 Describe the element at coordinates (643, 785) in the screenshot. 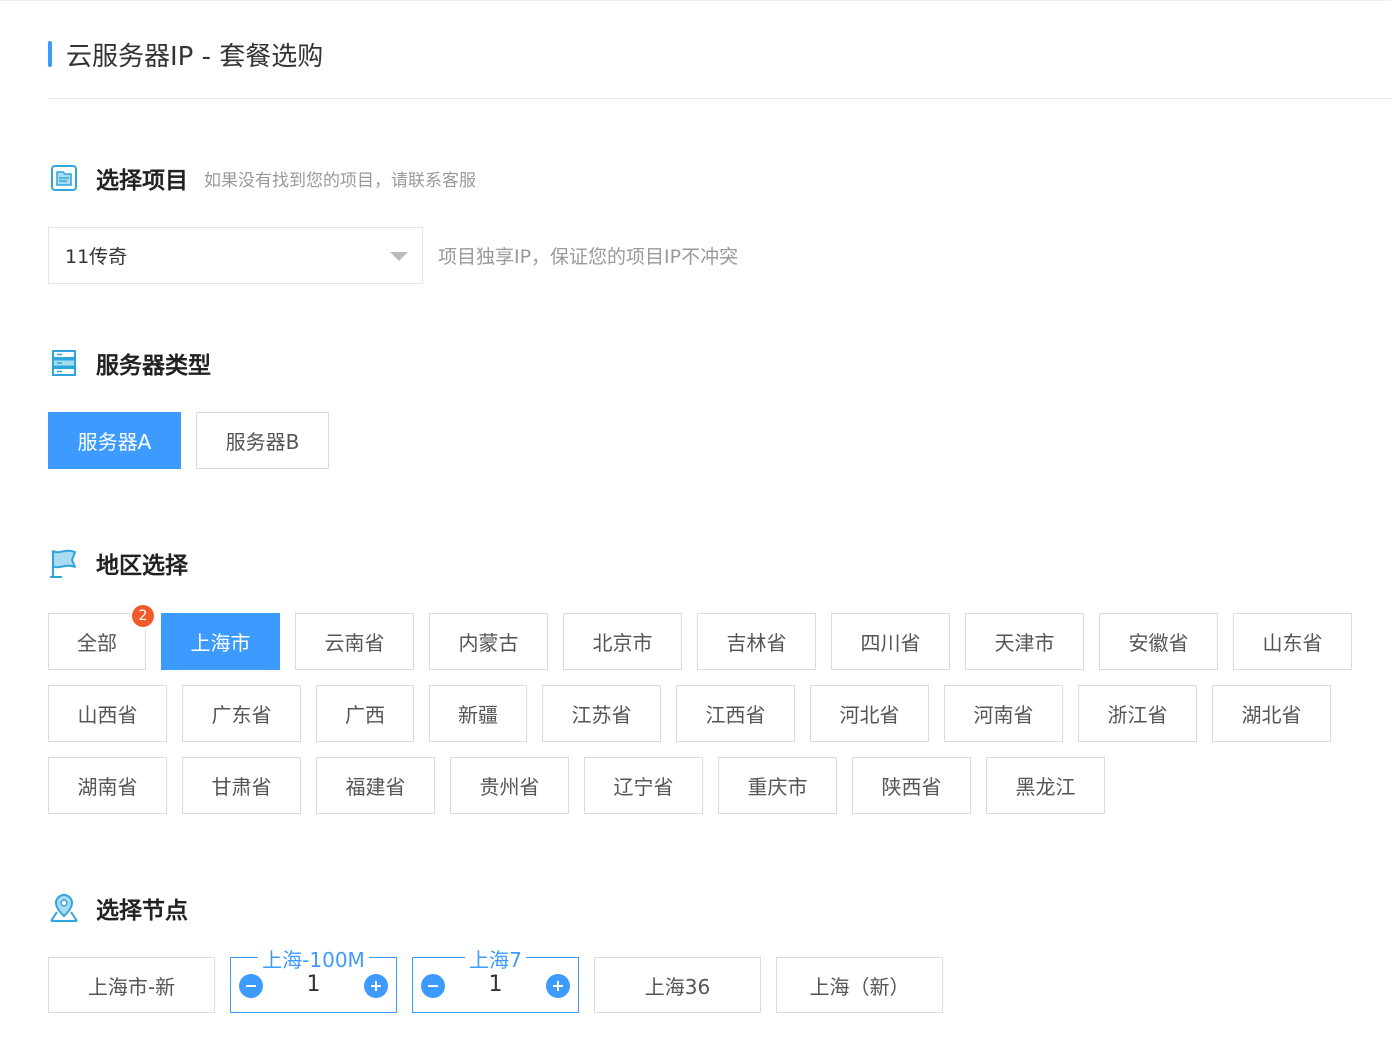

I see `region-liaoning-button: 辽宁省` at that location.